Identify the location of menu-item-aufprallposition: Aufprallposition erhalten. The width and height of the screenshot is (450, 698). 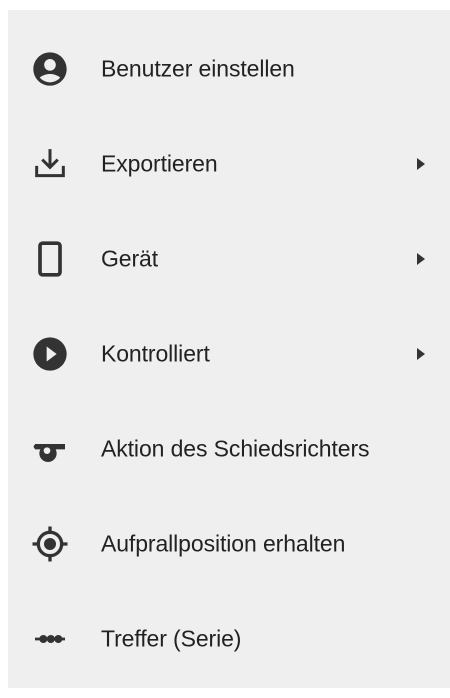
(229, 543).